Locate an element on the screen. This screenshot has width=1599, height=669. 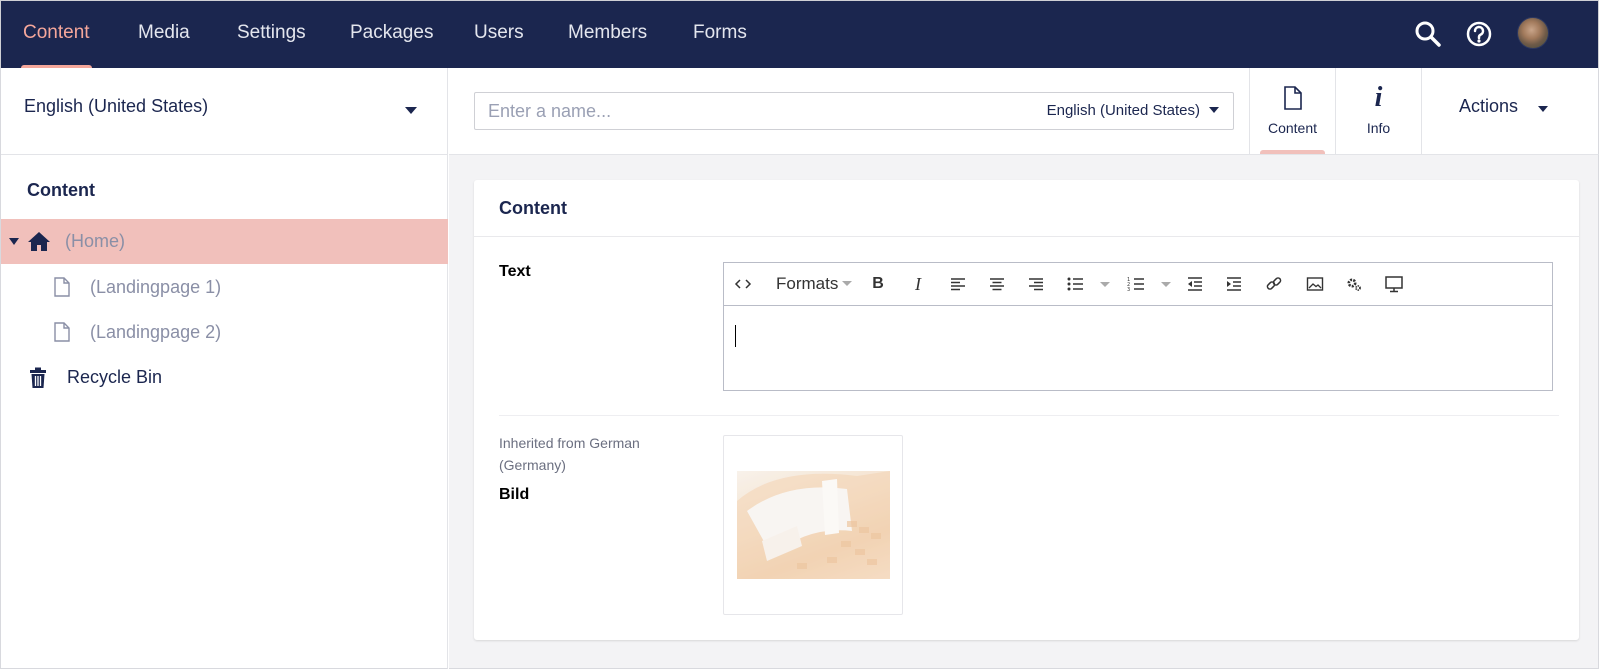
rich-text-editor: Formats B I 123 is located at coordinates (1138, 326).